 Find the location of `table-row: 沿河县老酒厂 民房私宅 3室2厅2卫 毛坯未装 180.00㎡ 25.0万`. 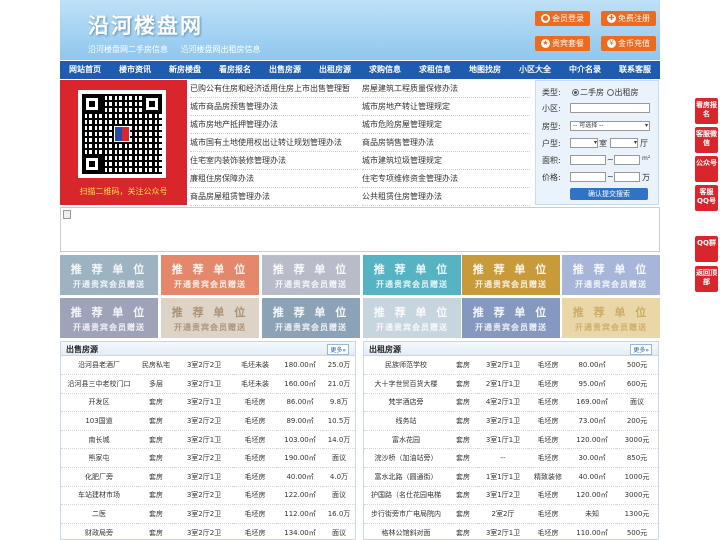

table-row: 沿河县老酒厂 民房私宅 3室2厅2卫 毛坯未装 180.00㎡ 25.0万 is located at coordinates (208, 366).